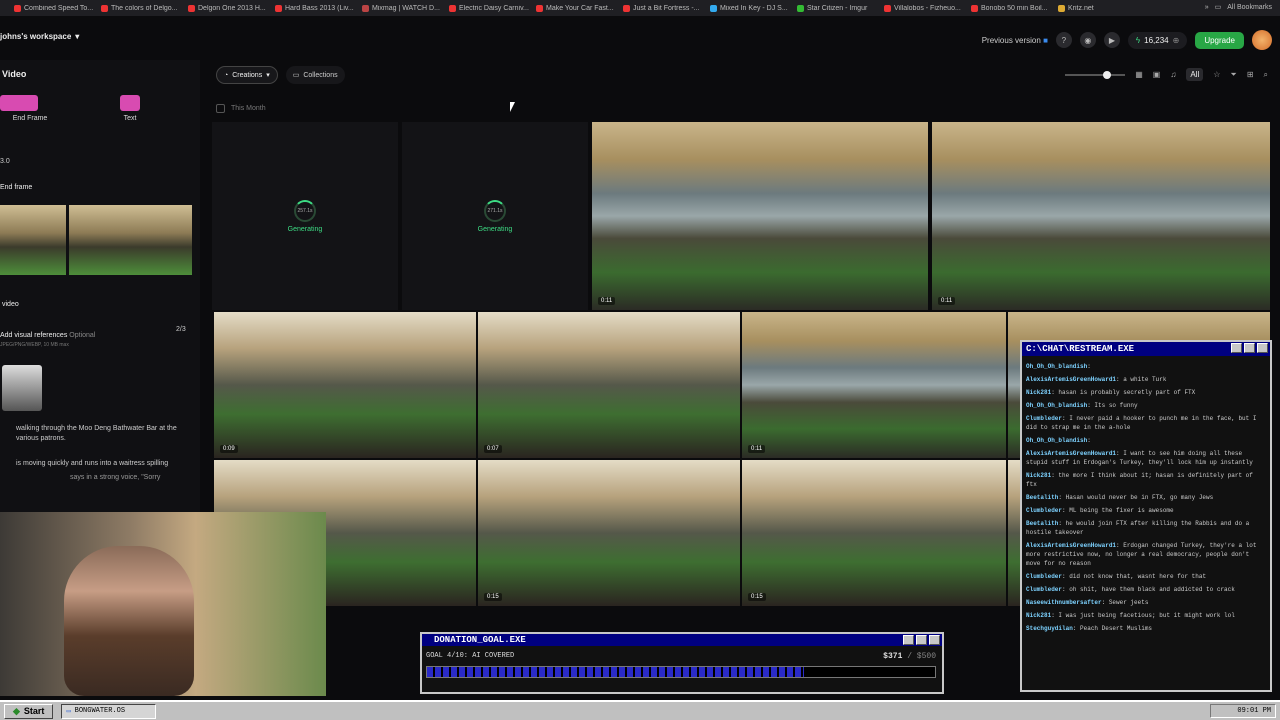  Describe the element at coordinates (130, 240) in the screenshot. I see `end-frame-thumbnail` at that location.